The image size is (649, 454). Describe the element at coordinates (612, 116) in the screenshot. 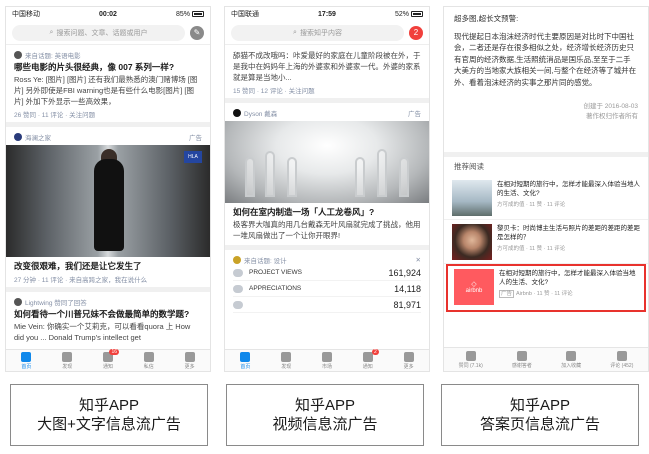

I see `copyright-note: 著作权归作者所有` at that location.